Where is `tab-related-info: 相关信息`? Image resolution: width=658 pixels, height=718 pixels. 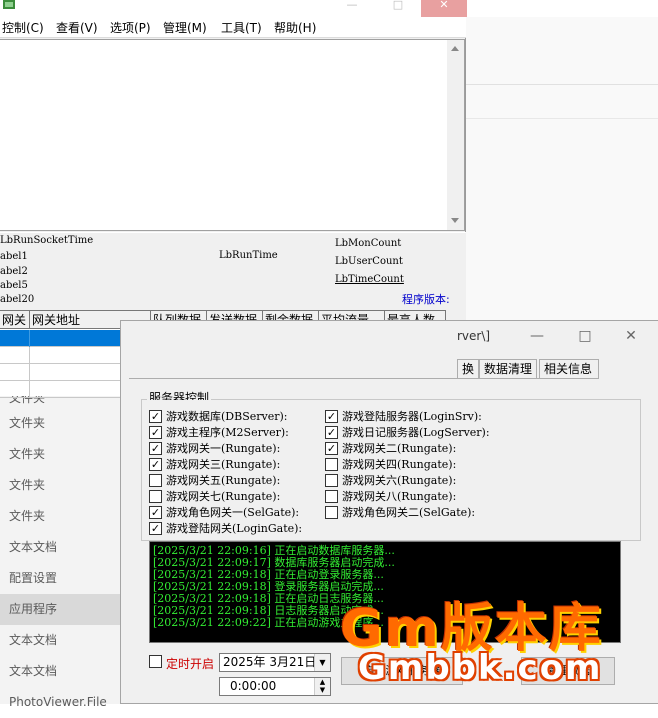
tab-related-info: 相关信息 is located at coordinates (569, 368).